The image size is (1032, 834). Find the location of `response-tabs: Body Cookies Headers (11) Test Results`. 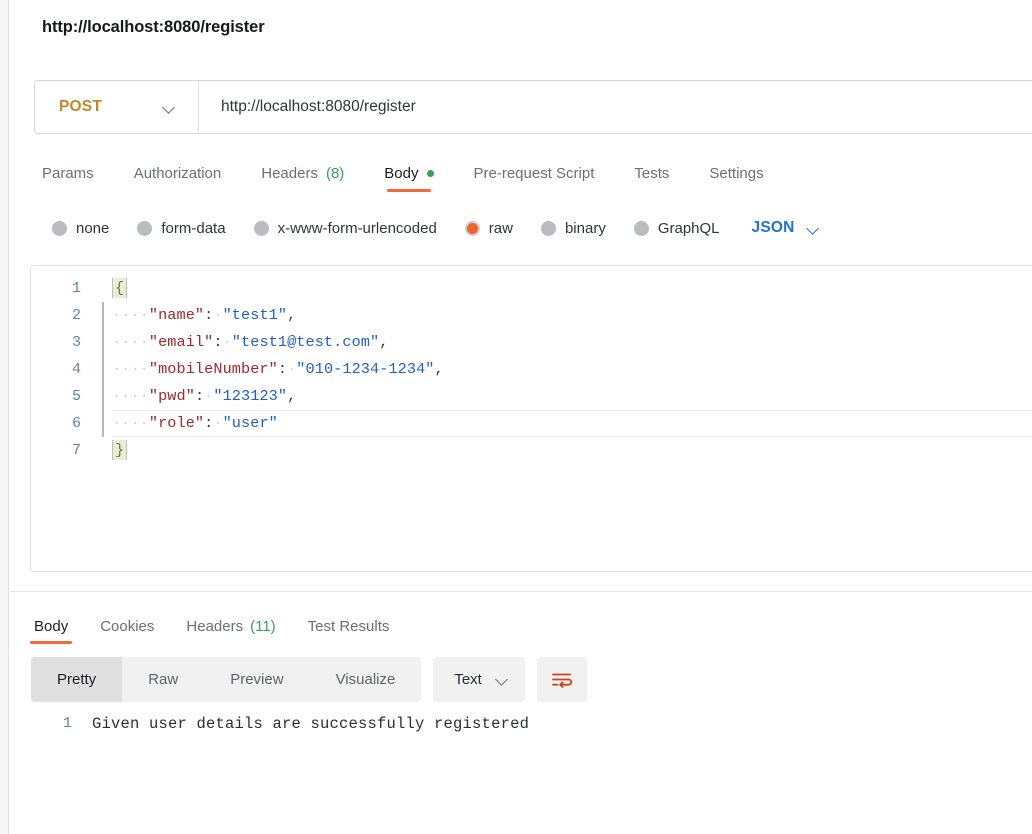

response-tabs: Body Cookies Headers (11) Test Results is located at coordinates (211, 626).